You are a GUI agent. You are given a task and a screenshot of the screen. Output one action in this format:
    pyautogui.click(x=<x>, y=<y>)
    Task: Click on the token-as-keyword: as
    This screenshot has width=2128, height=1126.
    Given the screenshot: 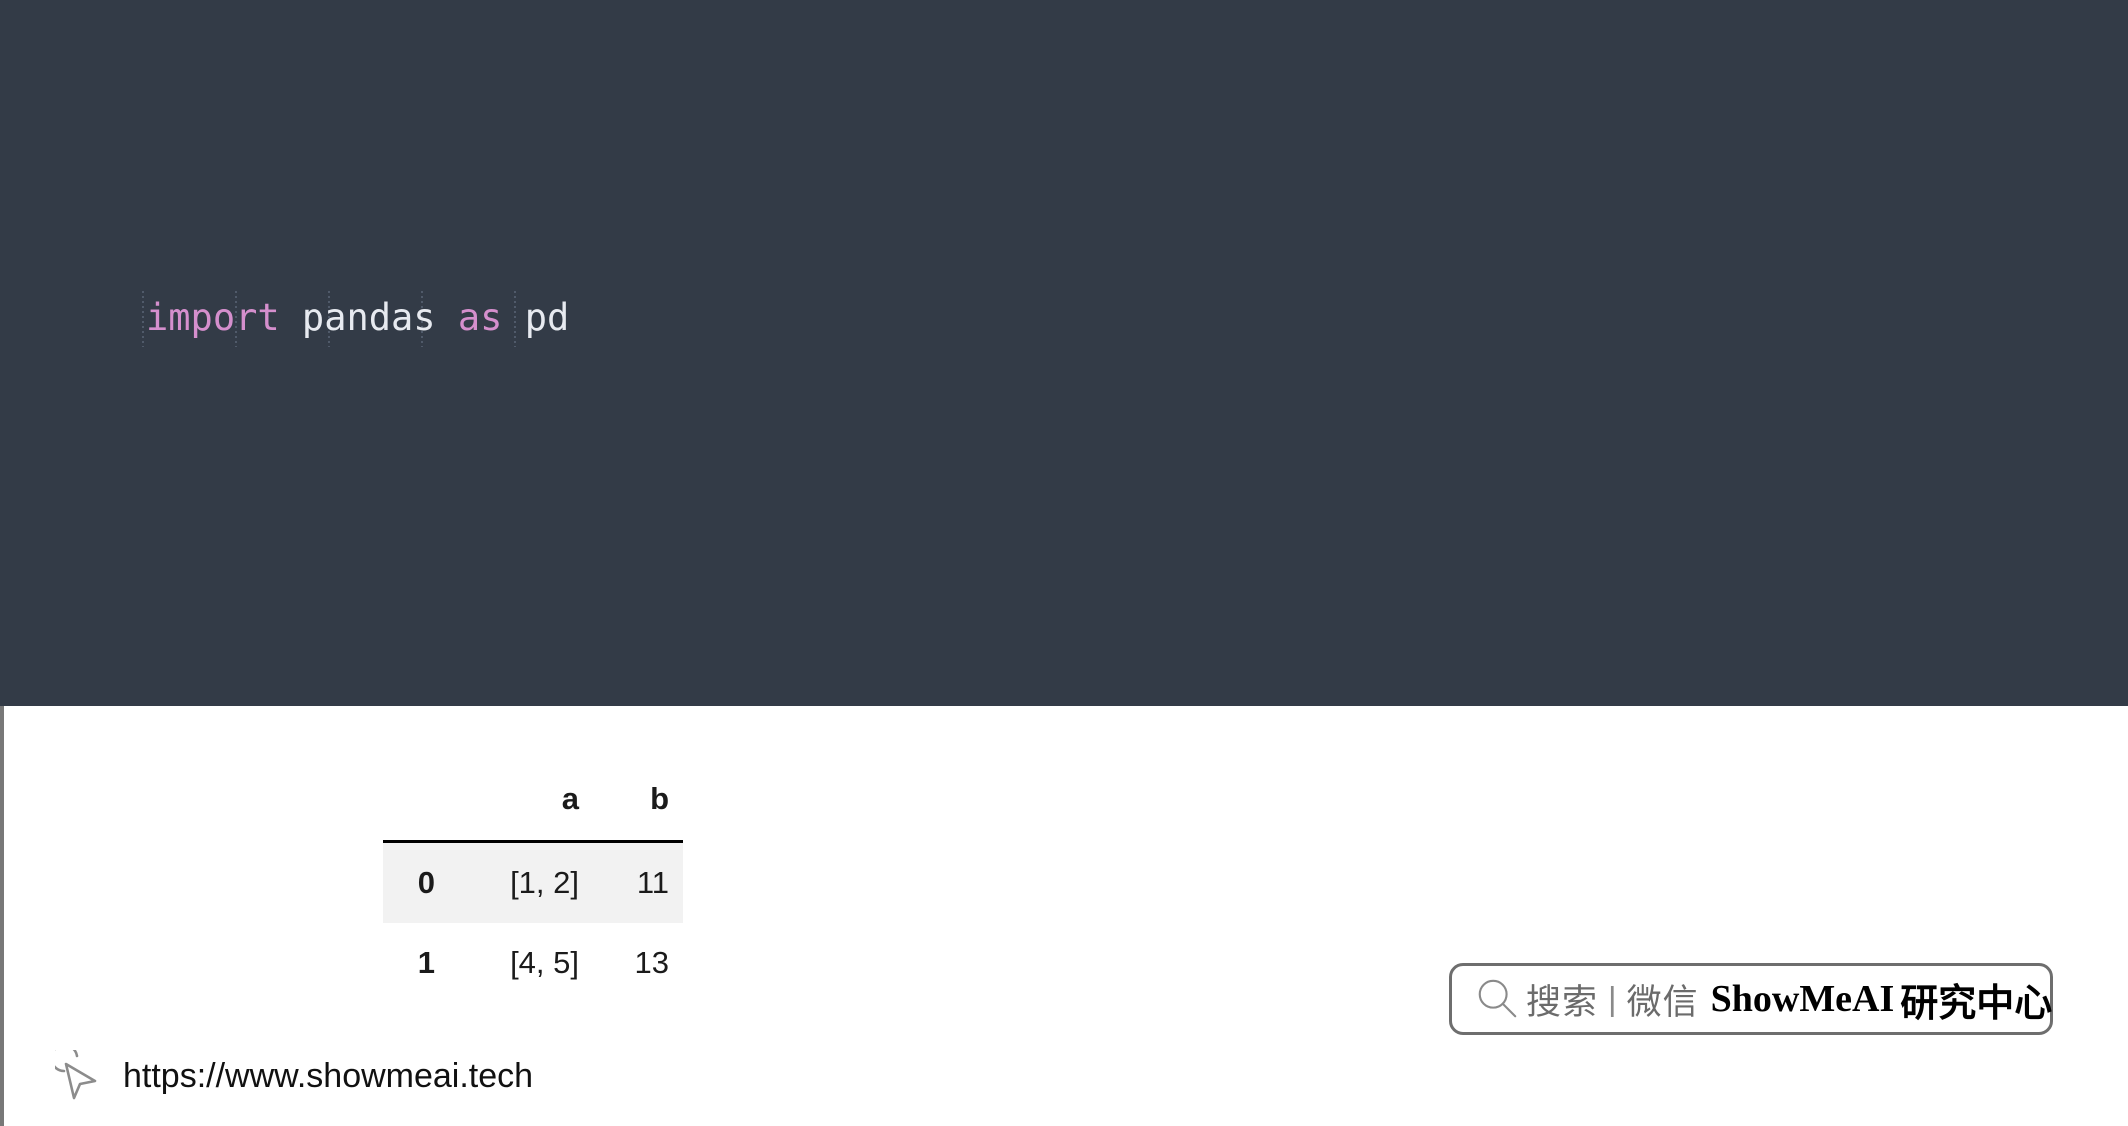 What is the action you would take?
    pyautogui.click(x=480, y=317)
    